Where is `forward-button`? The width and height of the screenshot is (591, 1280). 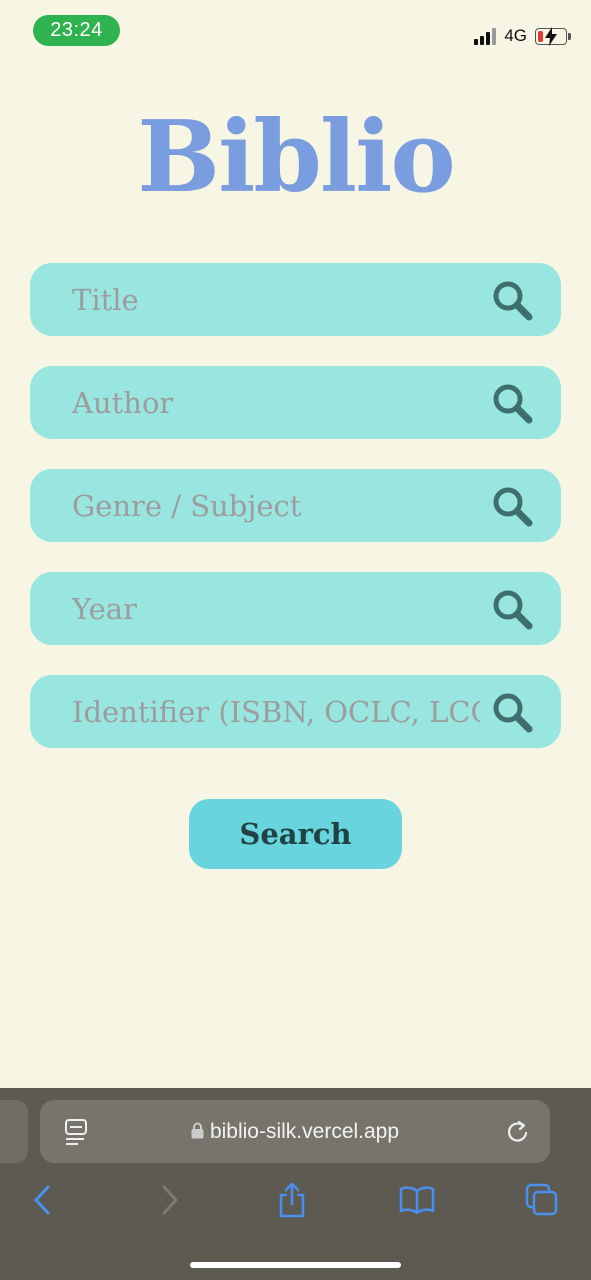 forward-button is located at coordinates (170, 1200).